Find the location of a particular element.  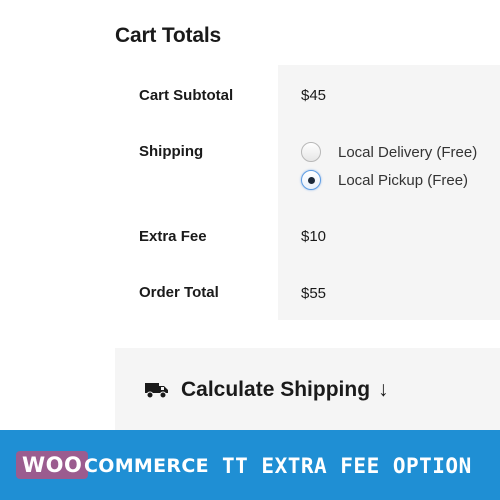

shipping-option-local-pickup: Local Pickup (Free) is located at coordinates (384, 180).